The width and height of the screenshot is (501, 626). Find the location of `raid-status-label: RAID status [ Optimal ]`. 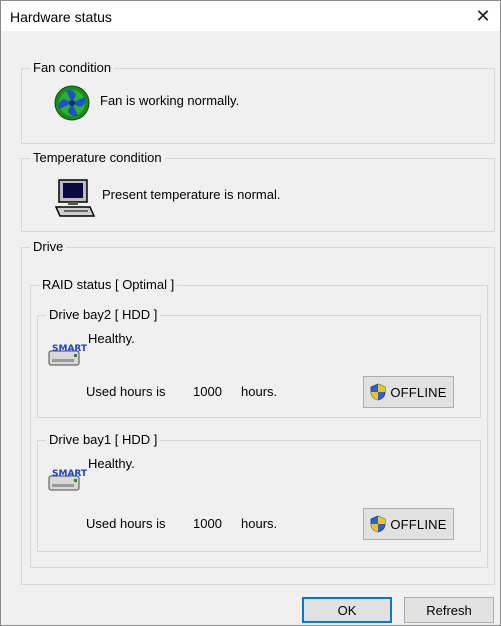

raid-status-label: RAID status [ Optimal ] is located at coordinates (108, 285).